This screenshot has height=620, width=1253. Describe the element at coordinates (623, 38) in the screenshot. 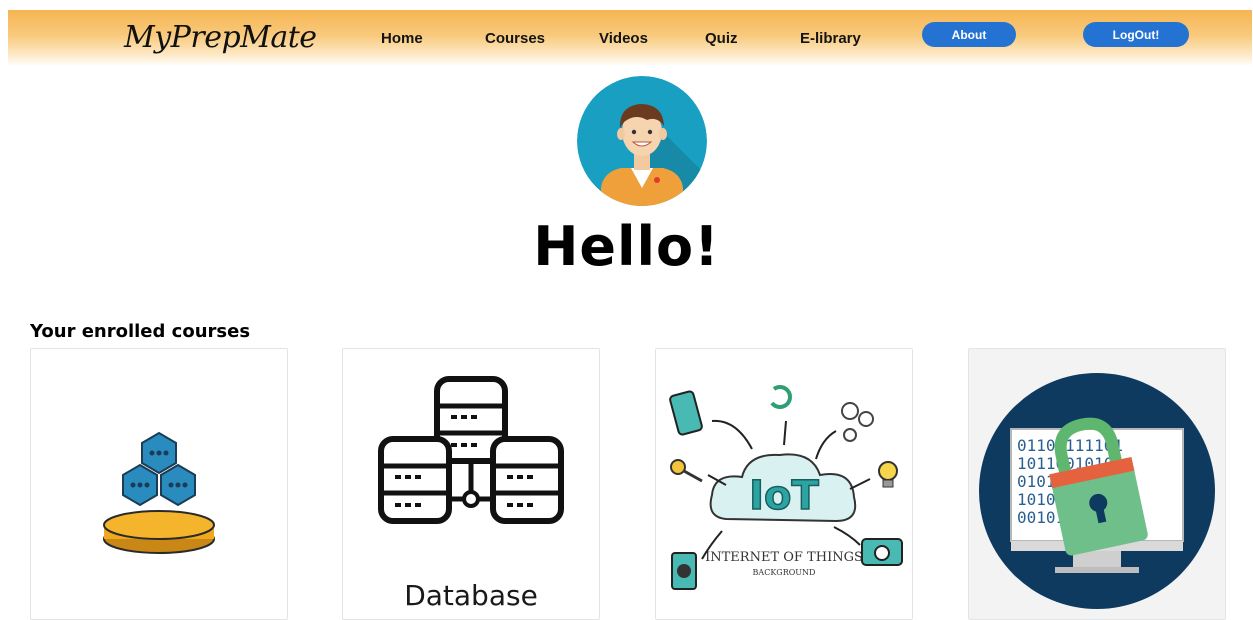

I see `nav-videos: Videos` at that location.